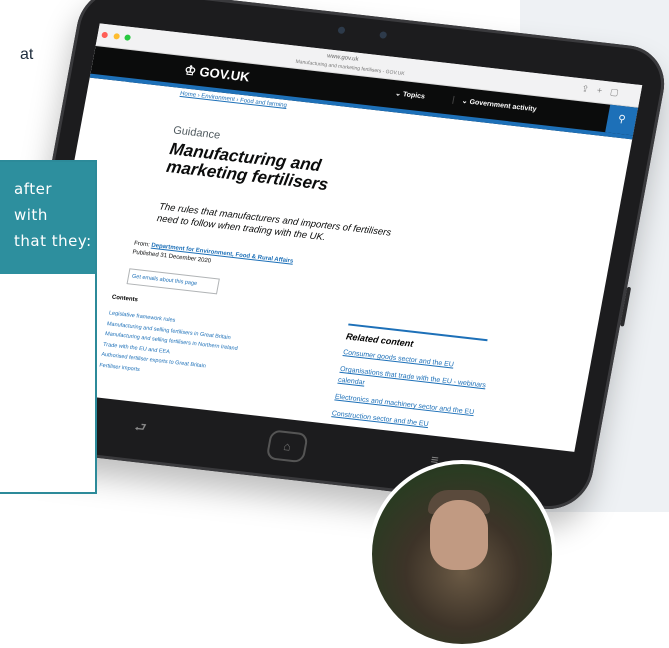  Describe the element at coordinates (247, 167) in the screenshot. I see `page-title: Manufacturing and marketing fertilisers` at that location.